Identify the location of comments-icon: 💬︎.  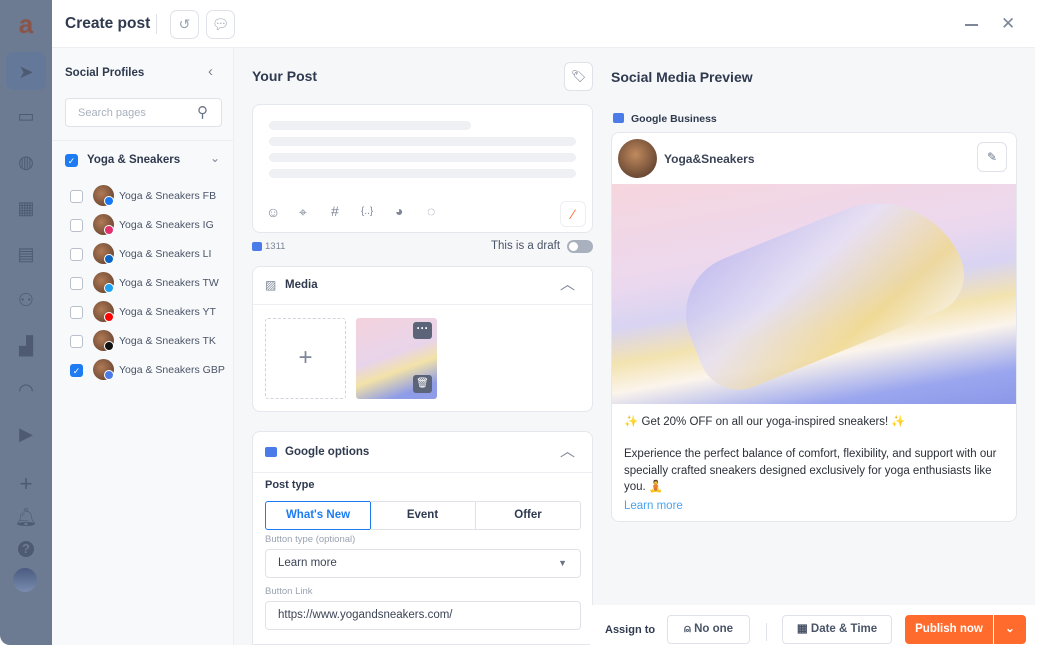
(220, 24).